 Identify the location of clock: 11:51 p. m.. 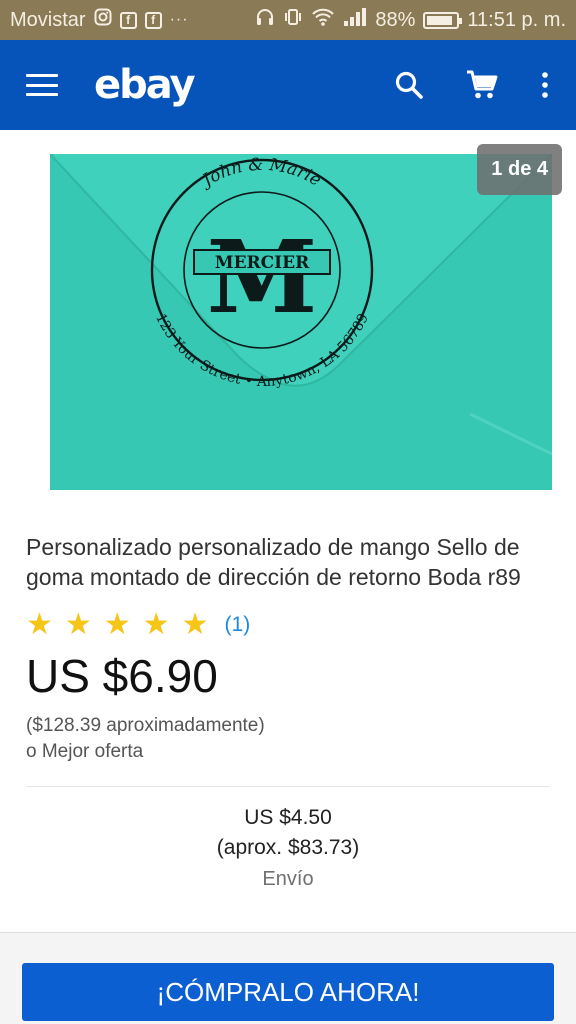
(516, 19).